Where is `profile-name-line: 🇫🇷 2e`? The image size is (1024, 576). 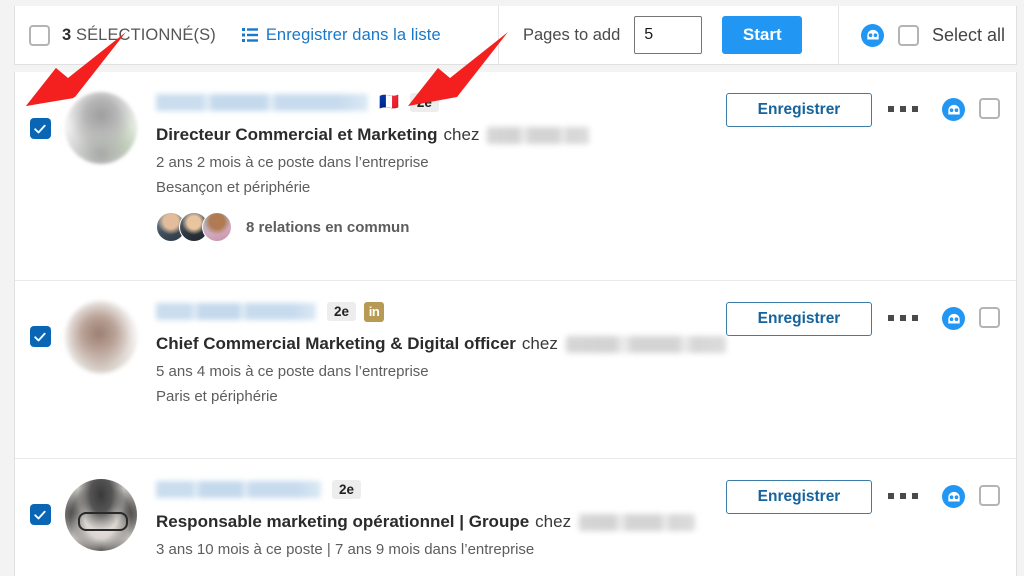 profile-name-line: 🇫🇷 2e is located at coordinates (441, 102).